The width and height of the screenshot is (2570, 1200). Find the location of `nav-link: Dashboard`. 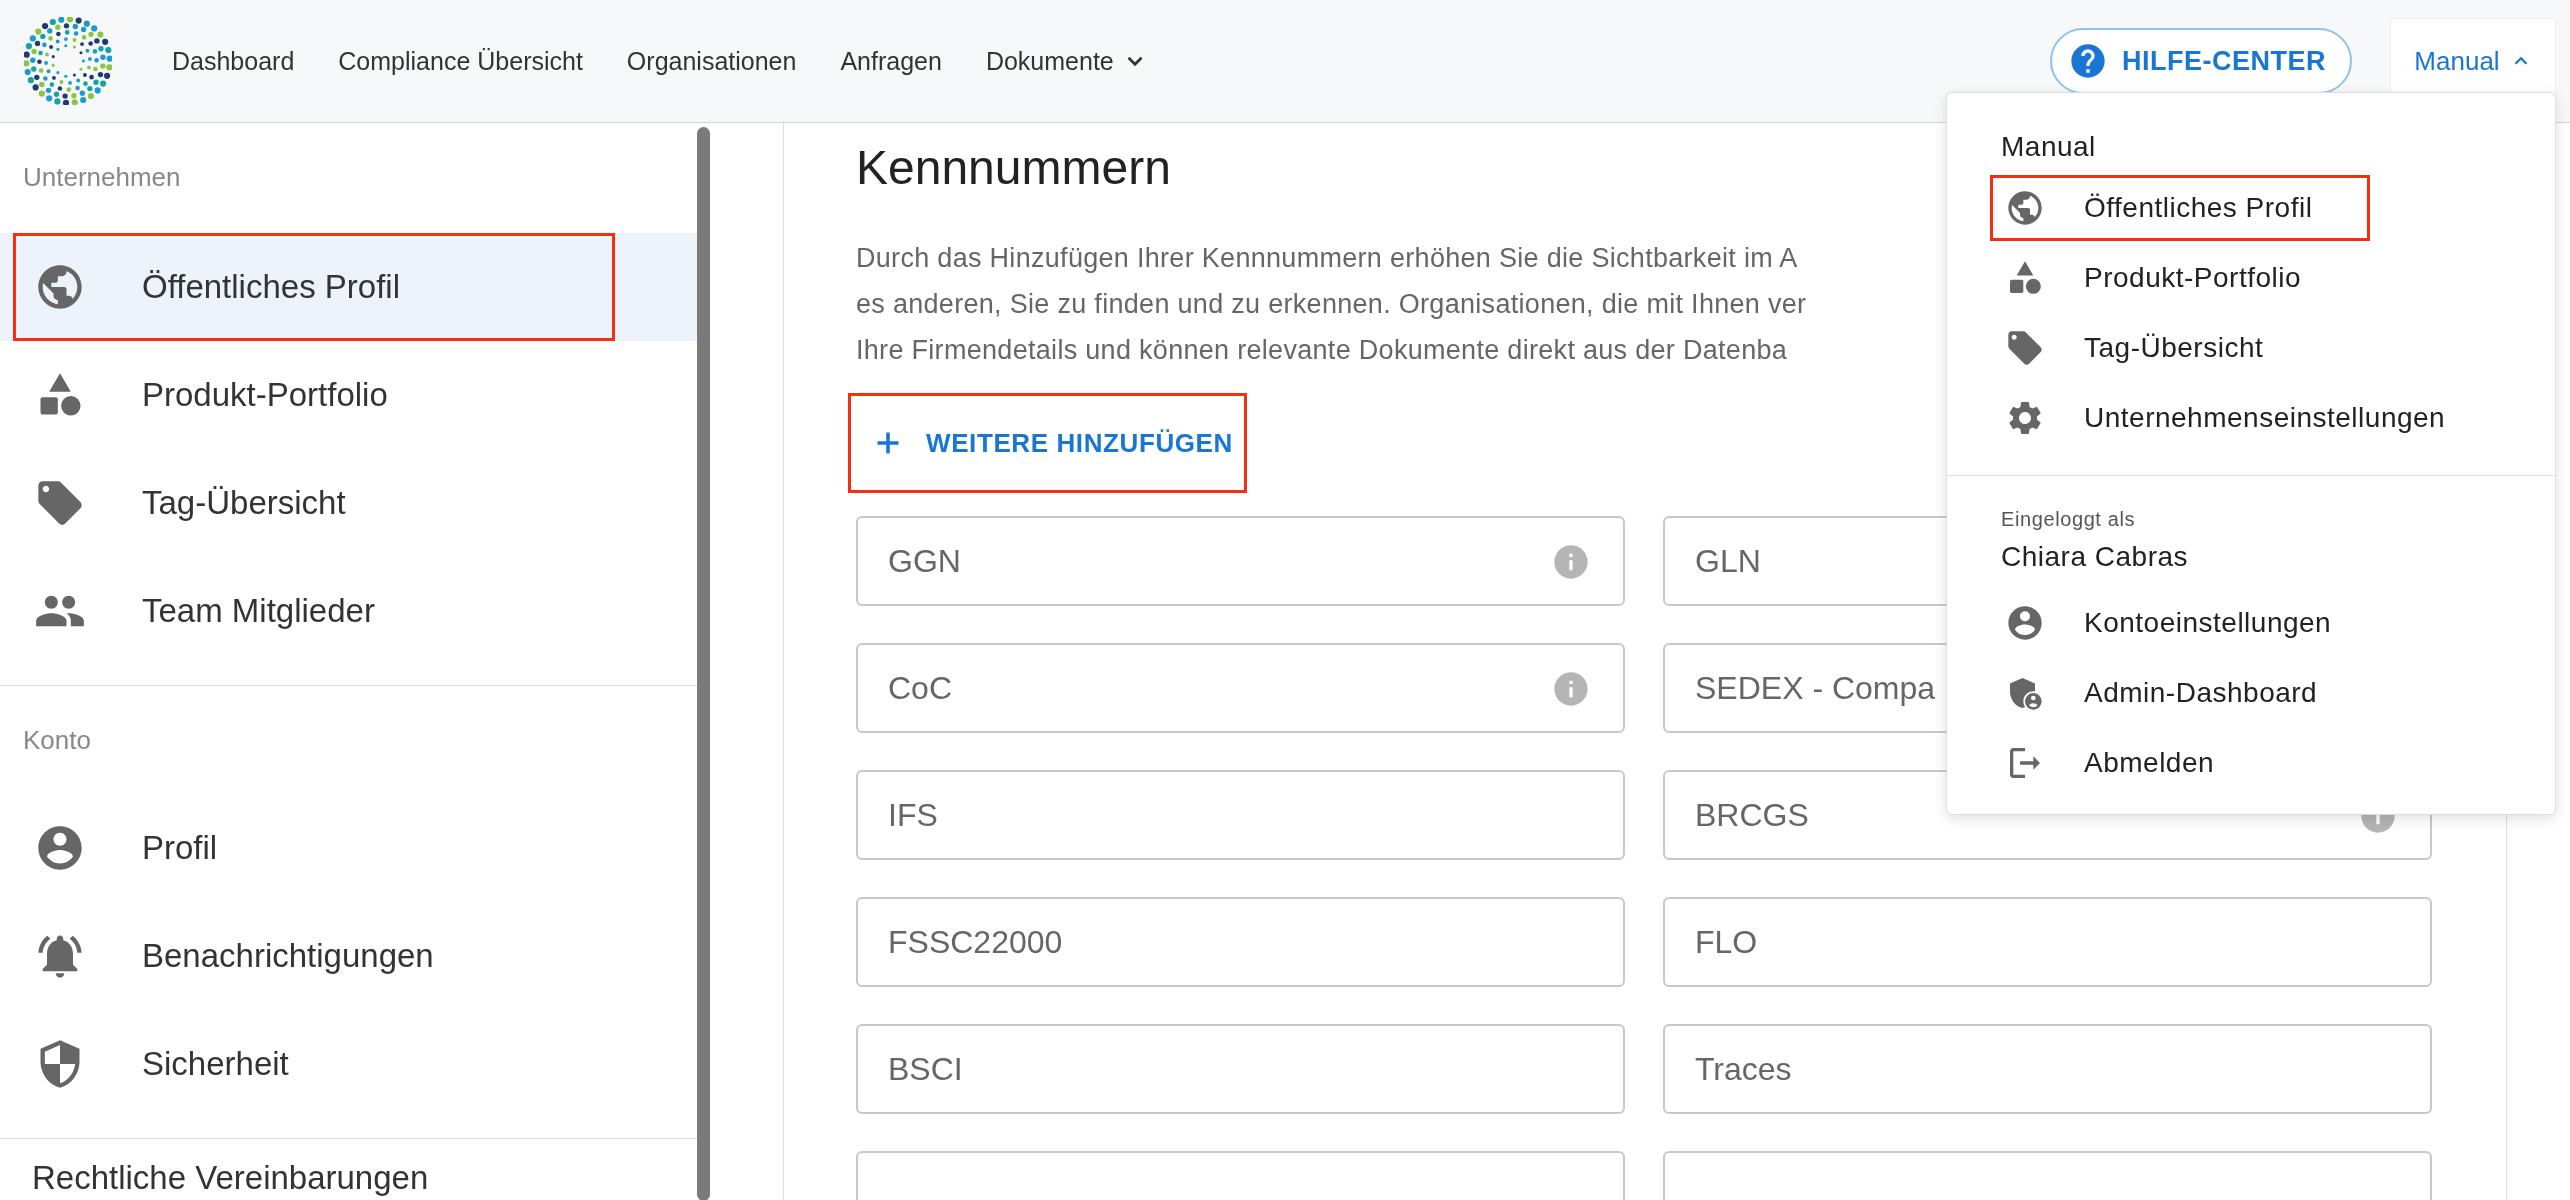

nav-link: Dashboard is located at coordinates (233, 61).